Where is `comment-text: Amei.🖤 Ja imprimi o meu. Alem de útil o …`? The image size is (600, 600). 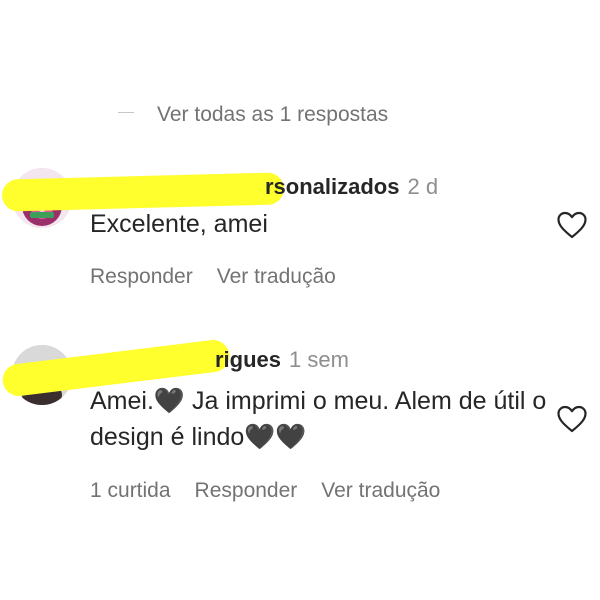 comment-text: Amei.🖤 Ja imprimi o meu. Alem de útil o … is located at coordinates (318, 419).